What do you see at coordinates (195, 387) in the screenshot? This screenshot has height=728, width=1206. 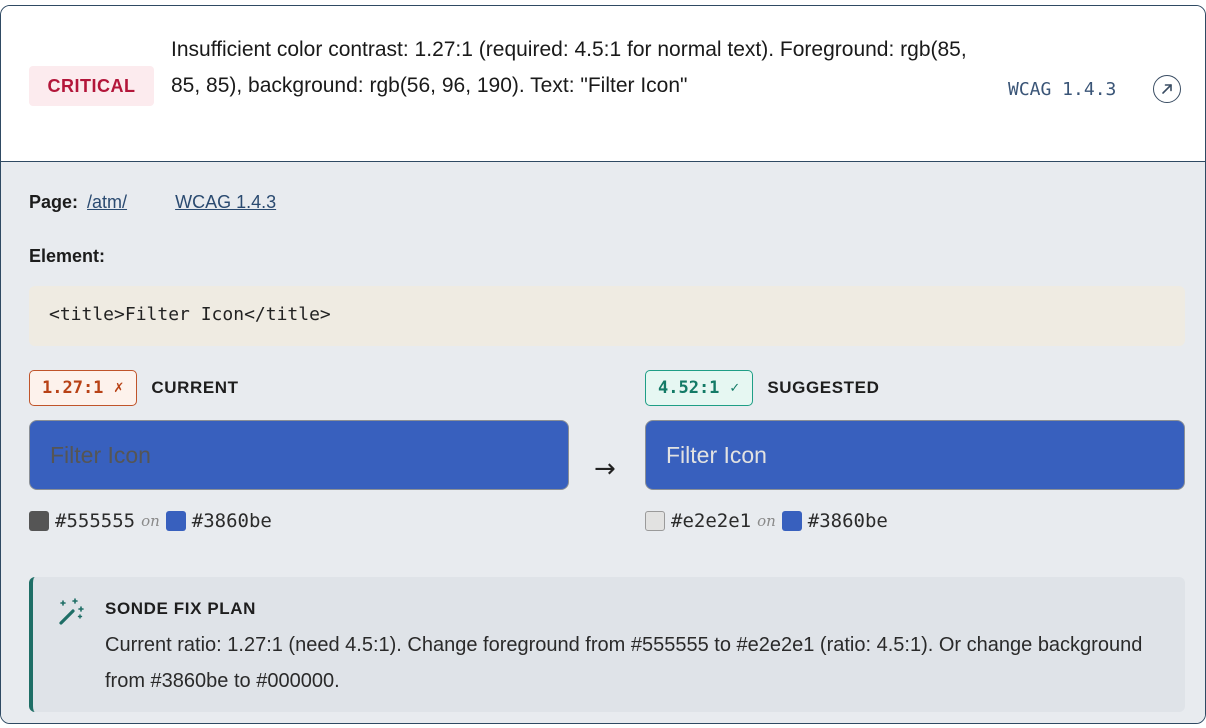 I see `current-label: CURRENT` at bounding box center [195, 387].